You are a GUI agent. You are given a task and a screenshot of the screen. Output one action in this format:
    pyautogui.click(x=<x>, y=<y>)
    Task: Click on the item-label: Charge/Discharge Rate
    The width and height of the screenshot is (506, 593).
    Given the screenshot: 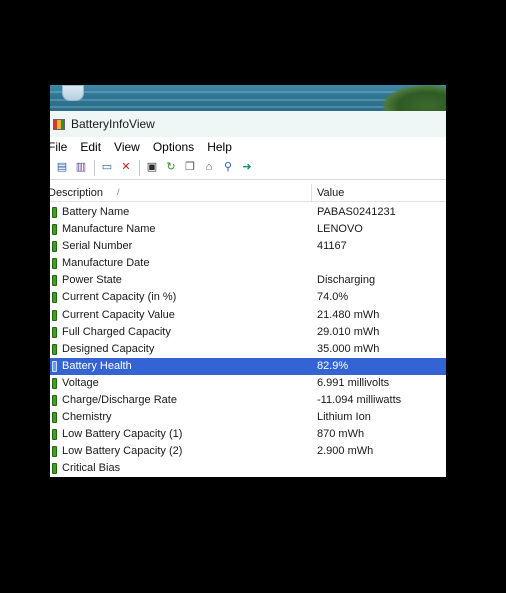 What is the action you would take?
    pyautogui.click(x=119, y=400)
    